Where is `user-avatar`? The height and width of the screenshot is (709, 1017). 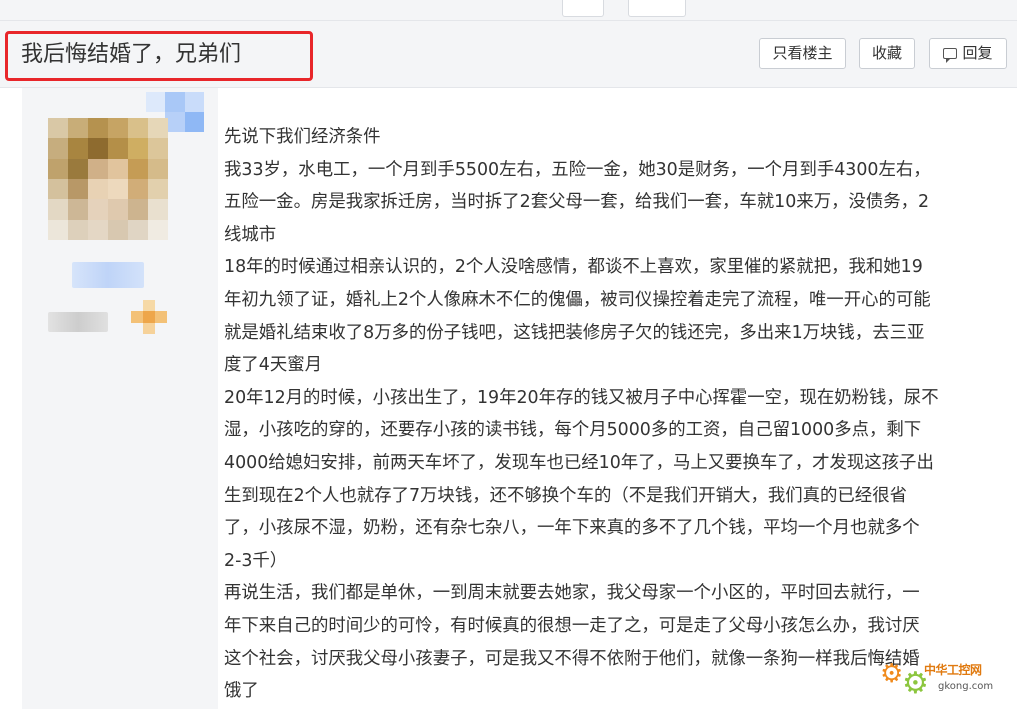
user-avatar is located at coordinates (108, 179).